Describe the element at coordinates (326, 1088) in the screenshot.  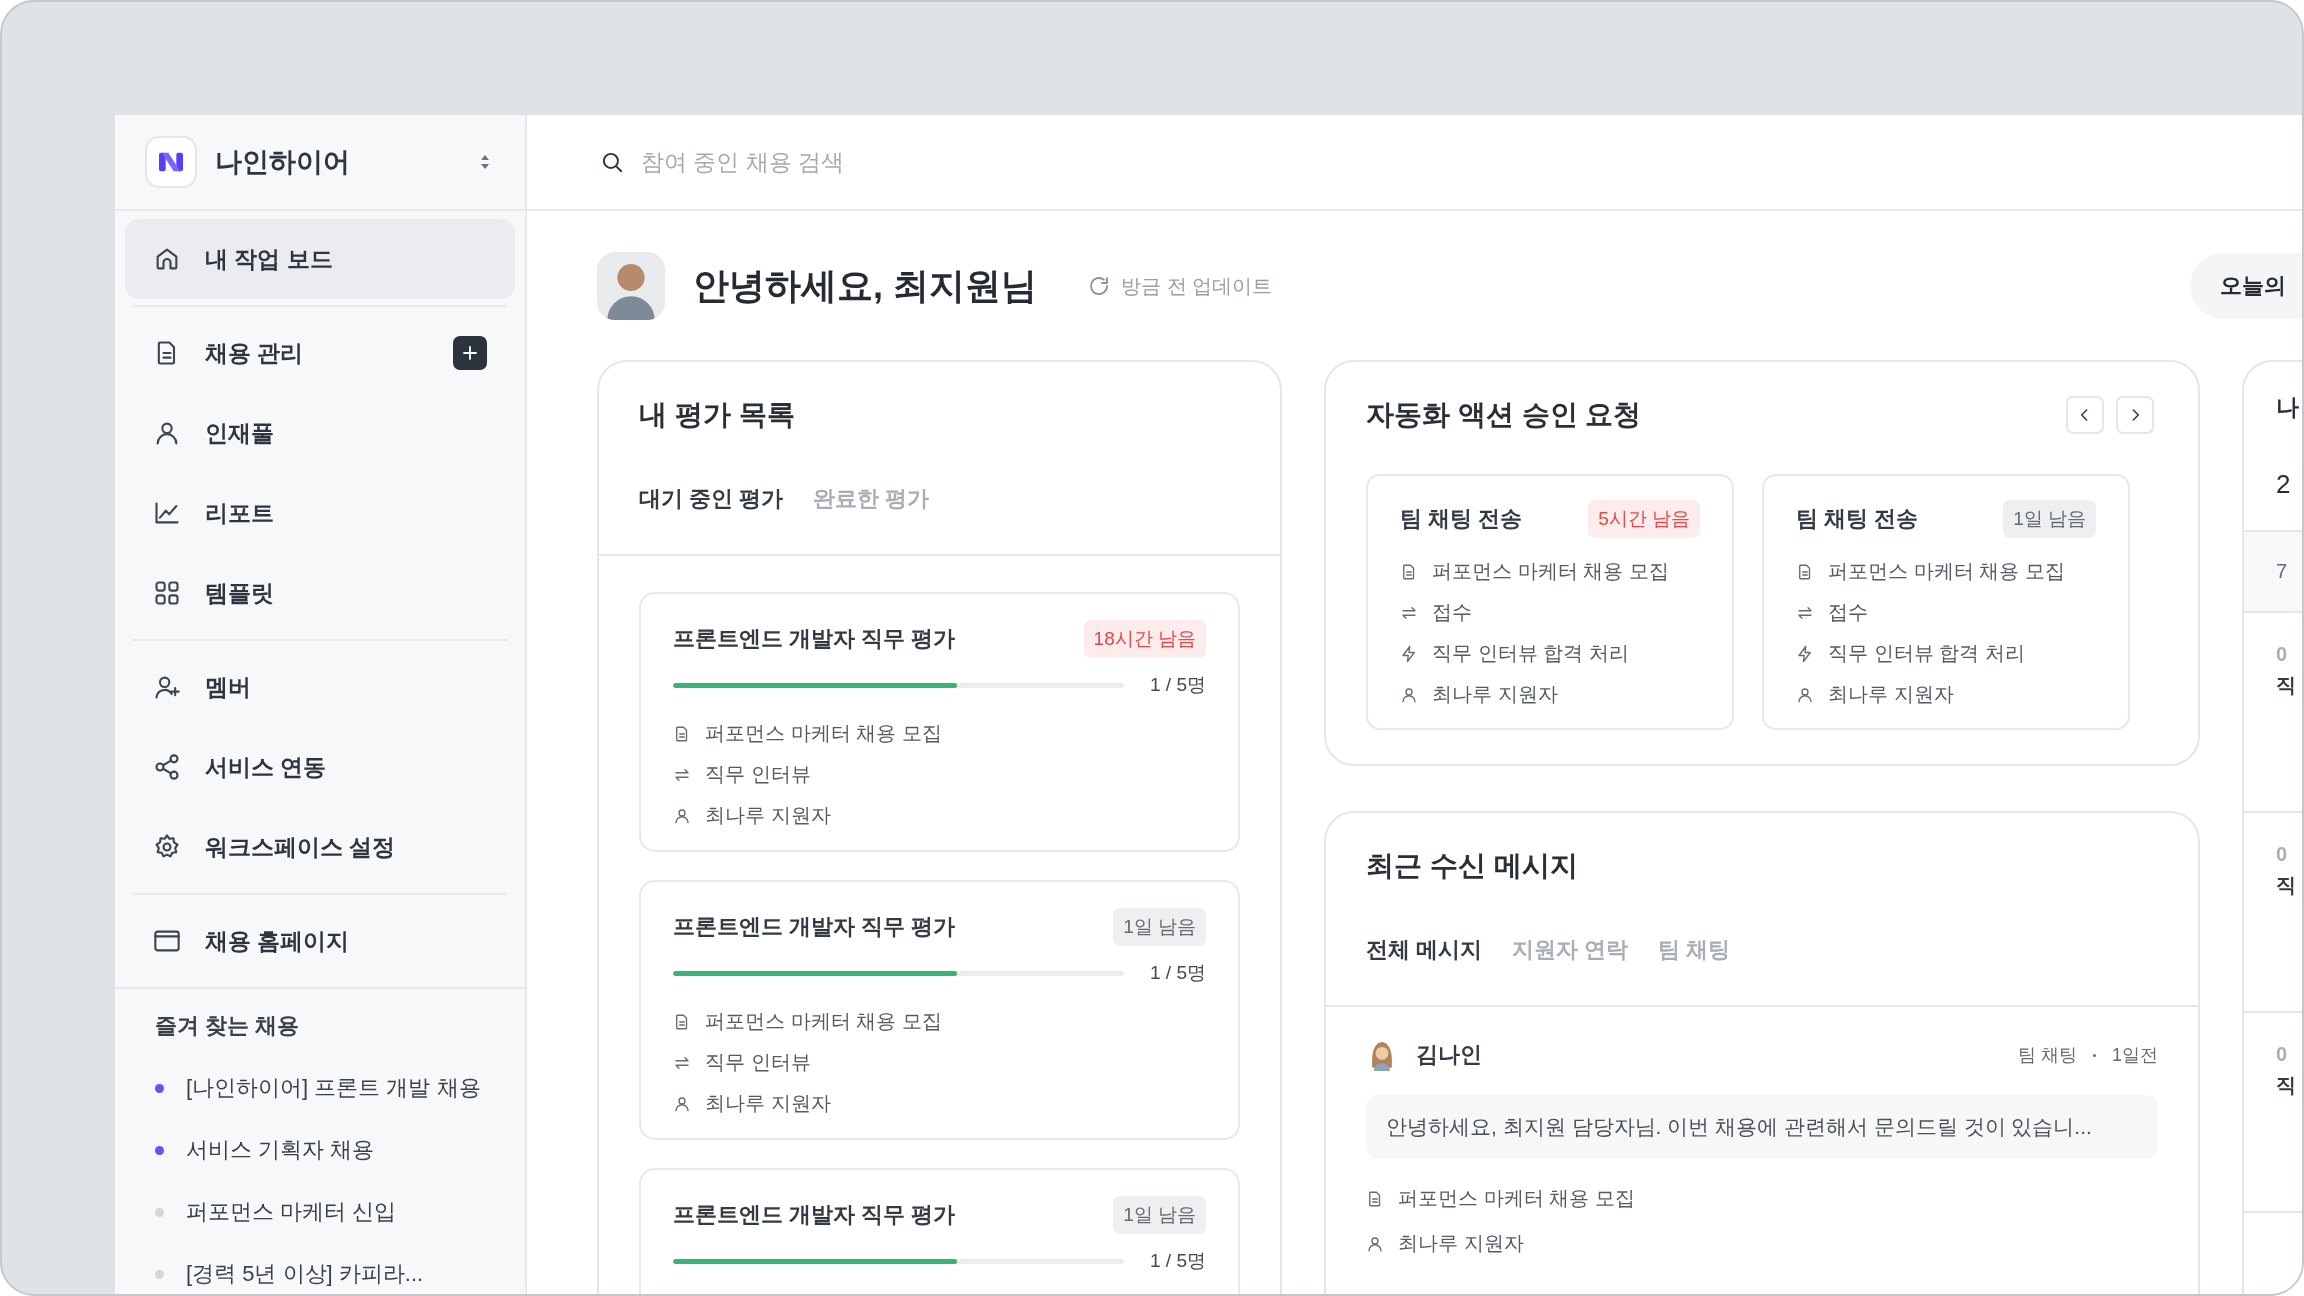
I see `favorite-item: [나인하이어] 프론트 개발 채용` at that location.